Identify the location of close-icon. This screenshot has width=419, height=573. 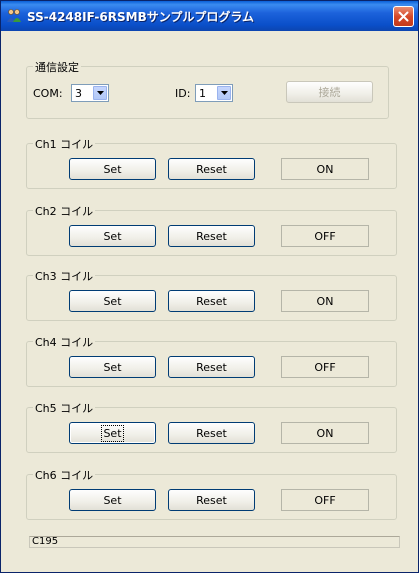
(403, 16).